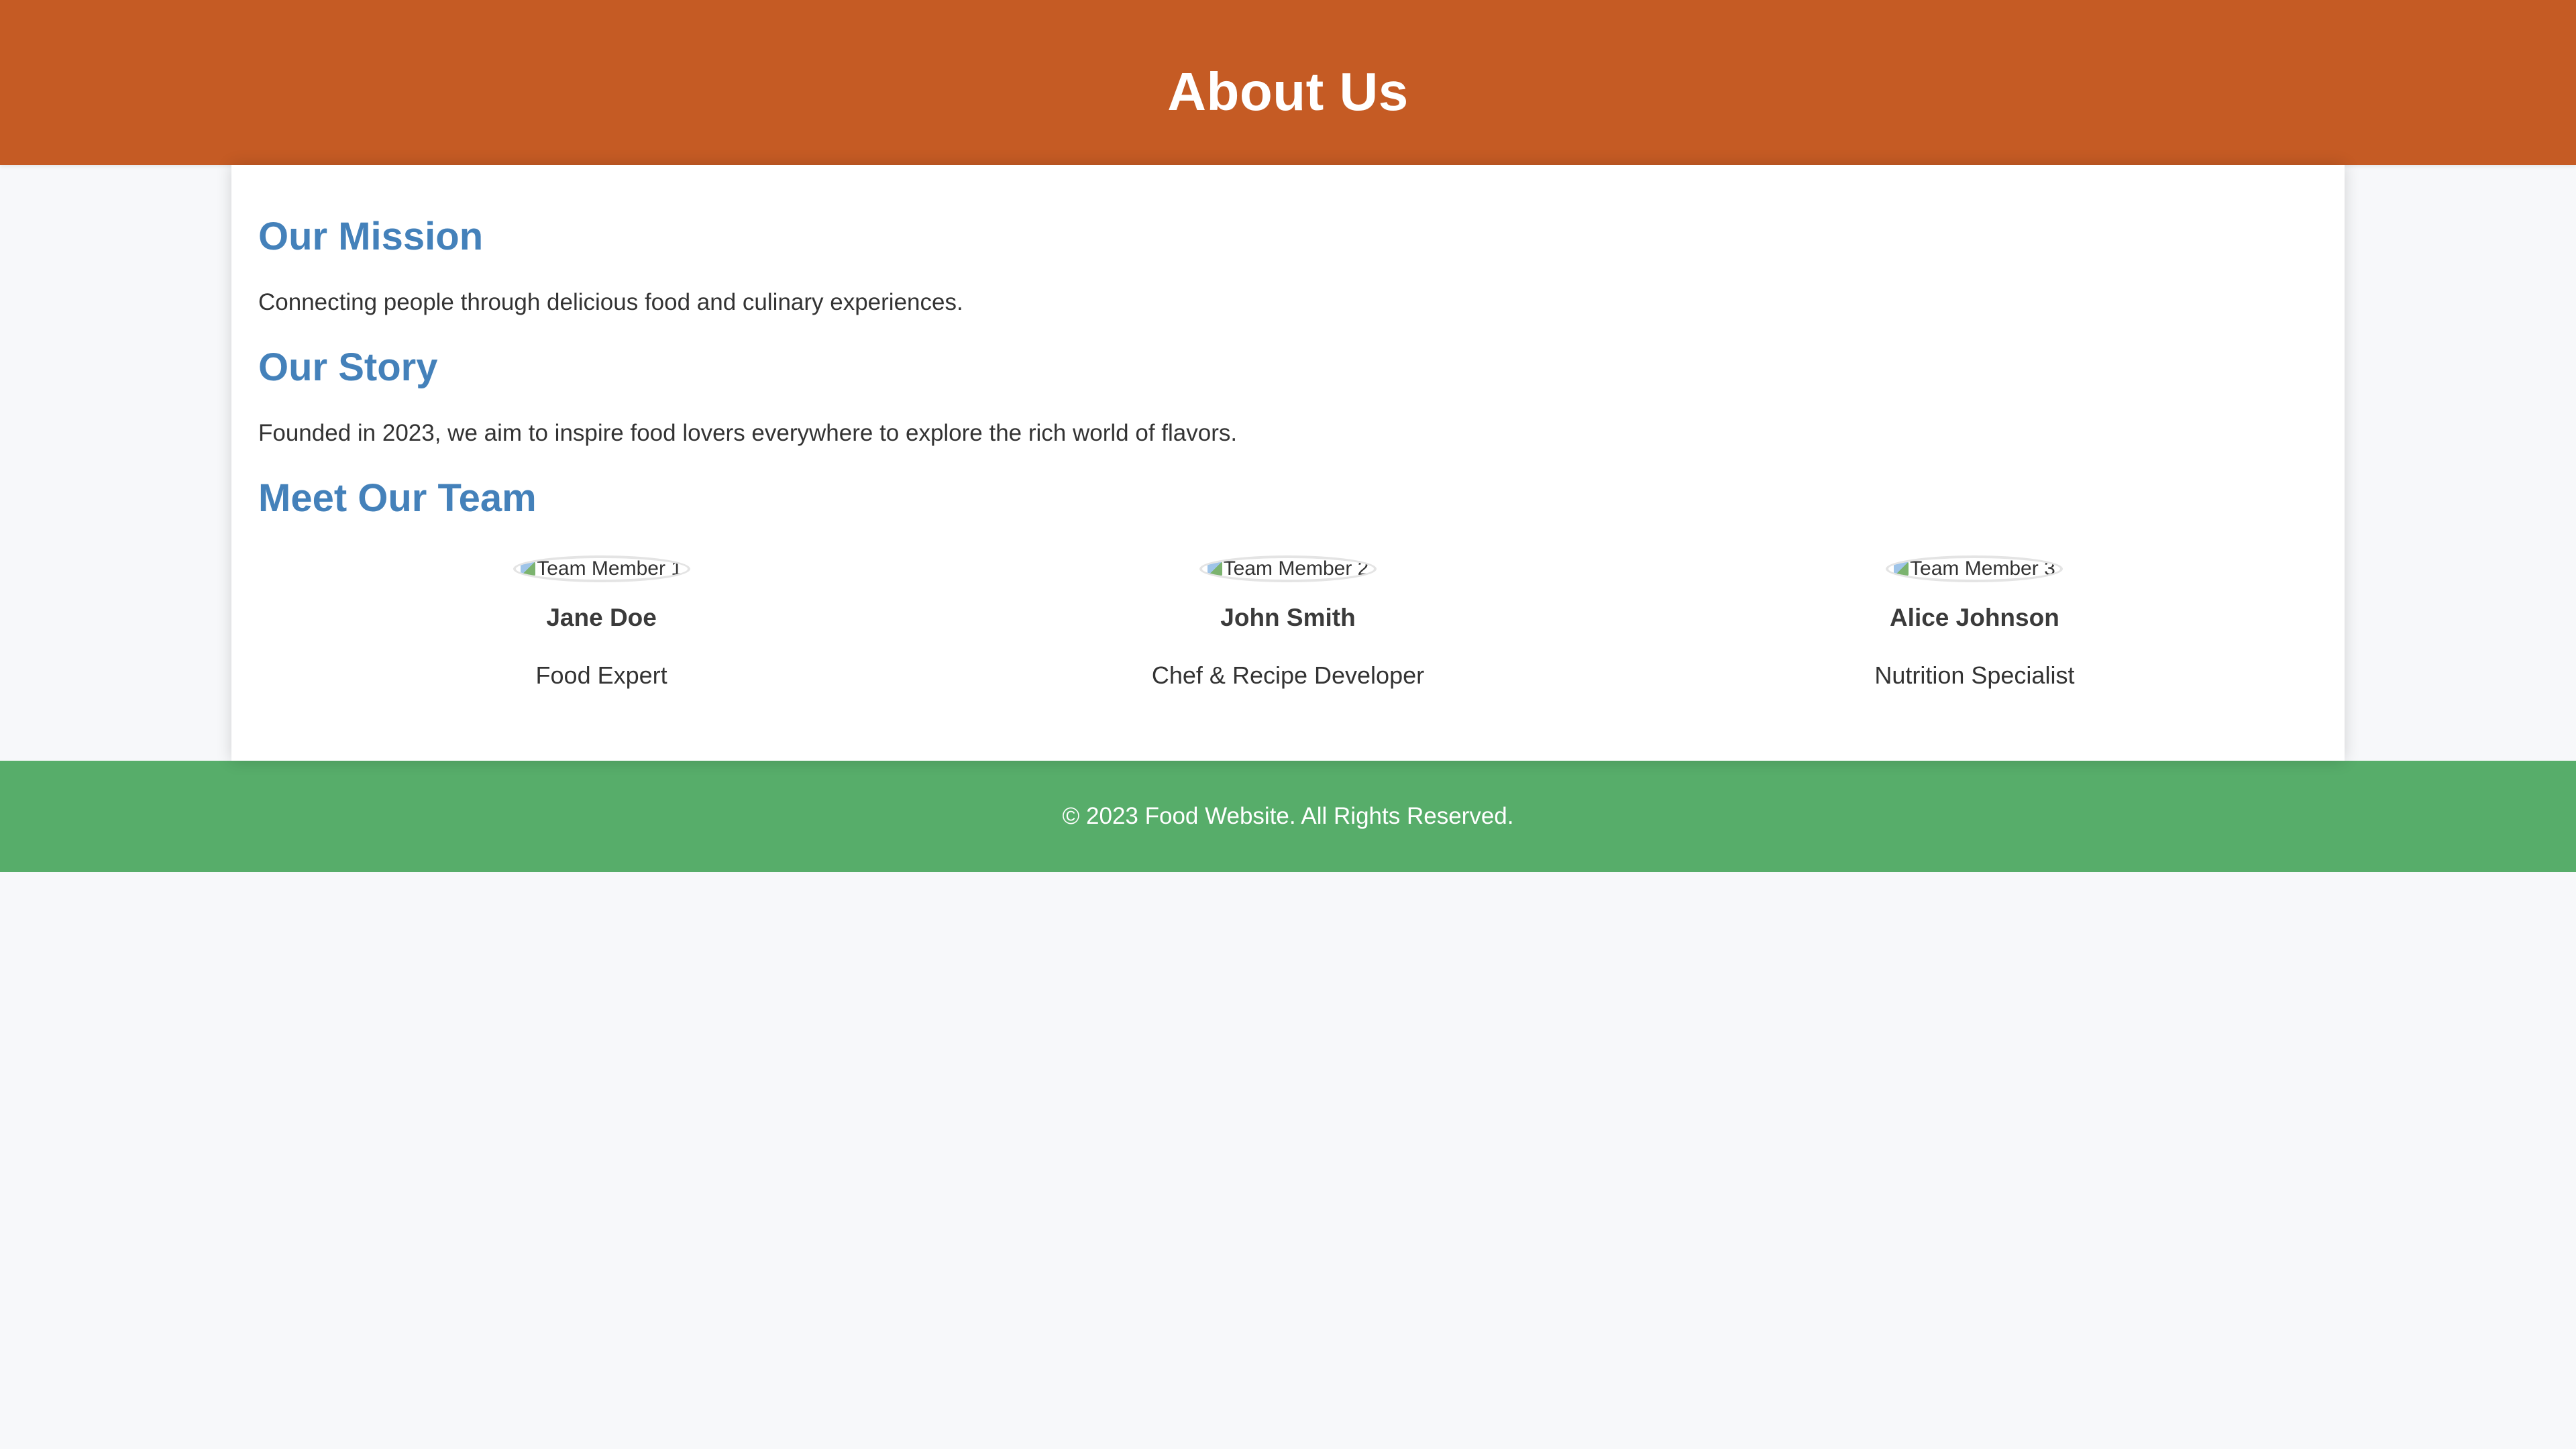 This screenshot has height=1449, width=2576. I want to click on team-member-avatar: Team Member 2, so click(1288, 568).